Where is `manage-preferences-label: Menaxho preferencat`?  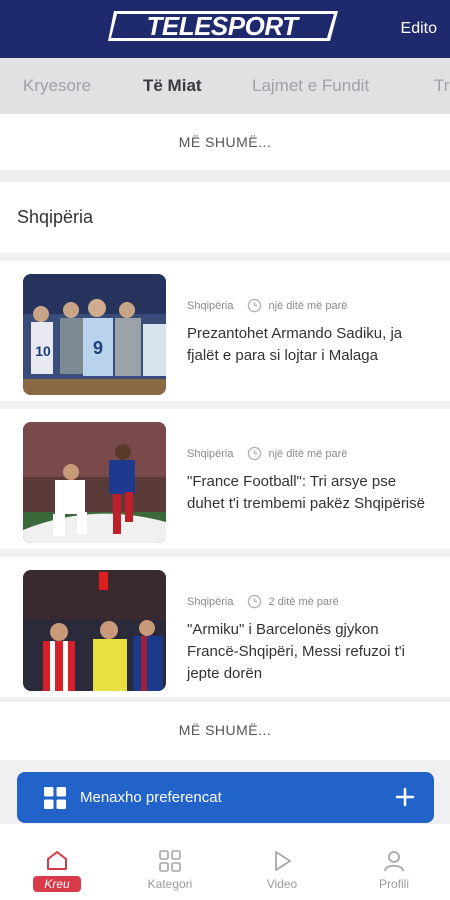 manage-preferences-label: Menaxho preferencat is located at coordinates (151, 797).